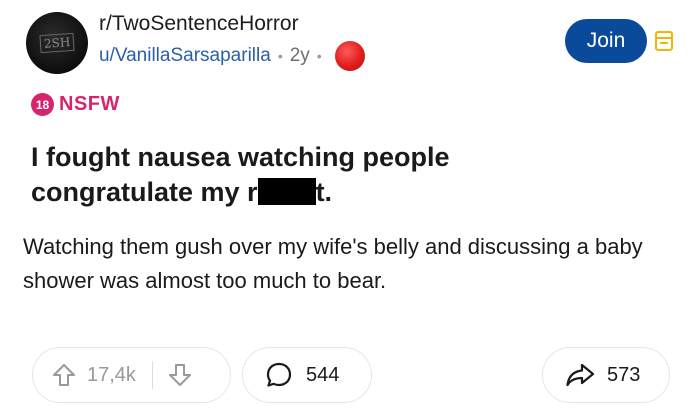  I want to click on join-button: Join, so click(606, 41).